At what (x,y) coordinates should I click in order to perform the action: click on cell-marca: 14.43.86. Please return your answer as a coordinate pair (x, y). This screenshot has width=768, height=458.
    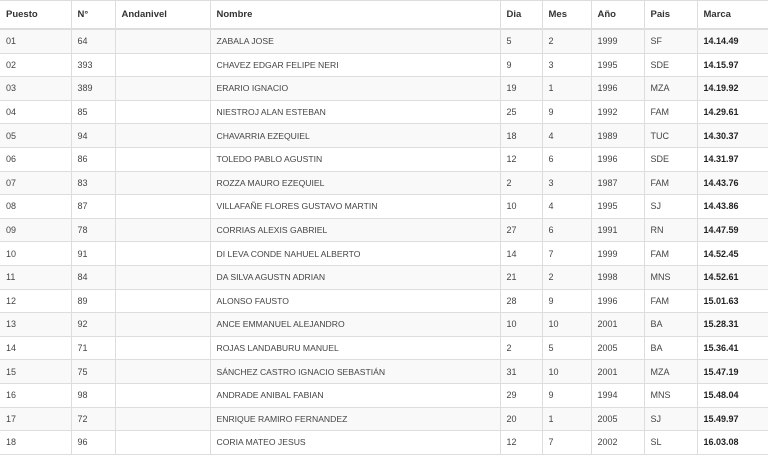
    Looking at the image, I should click on (732, 206).